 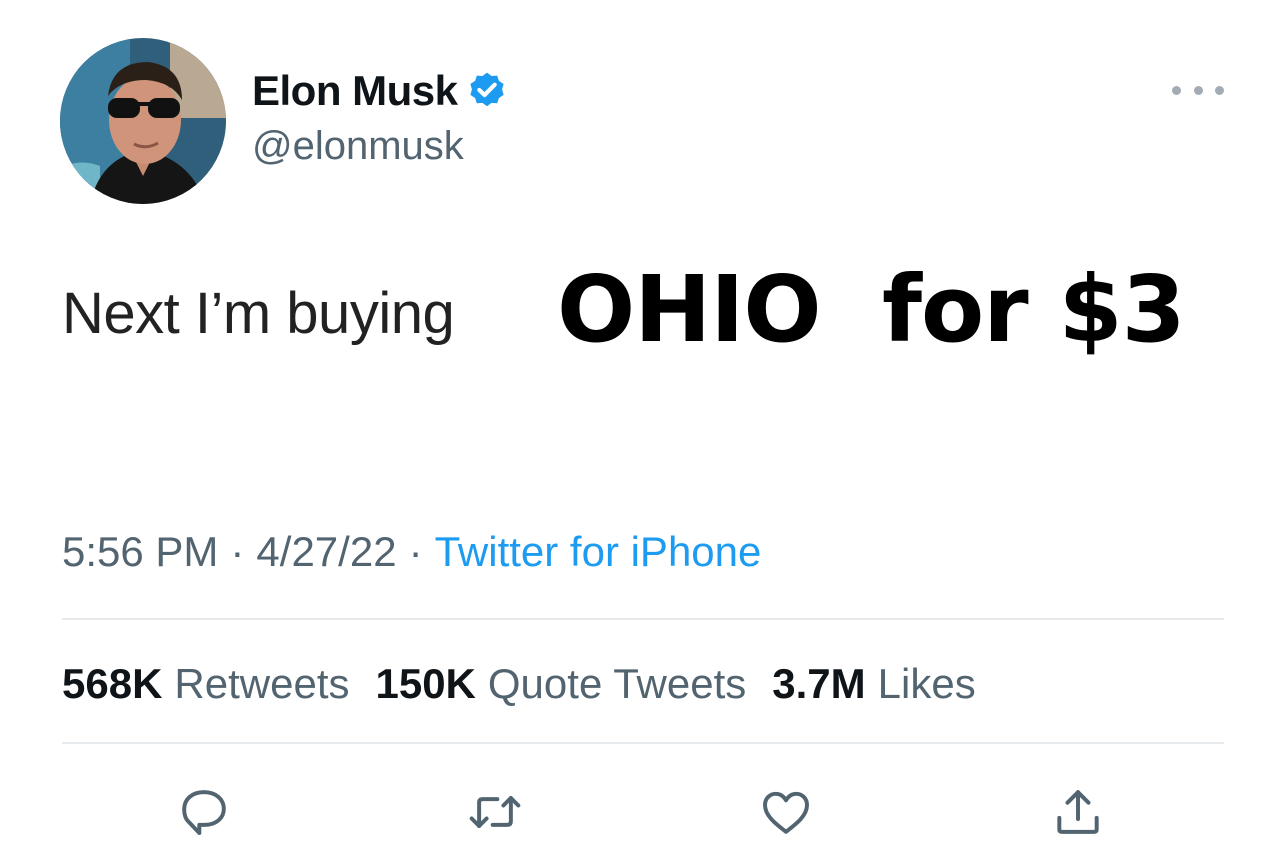 I want to click on quote-tweets-count: 150K, so click(x=425, y=683).